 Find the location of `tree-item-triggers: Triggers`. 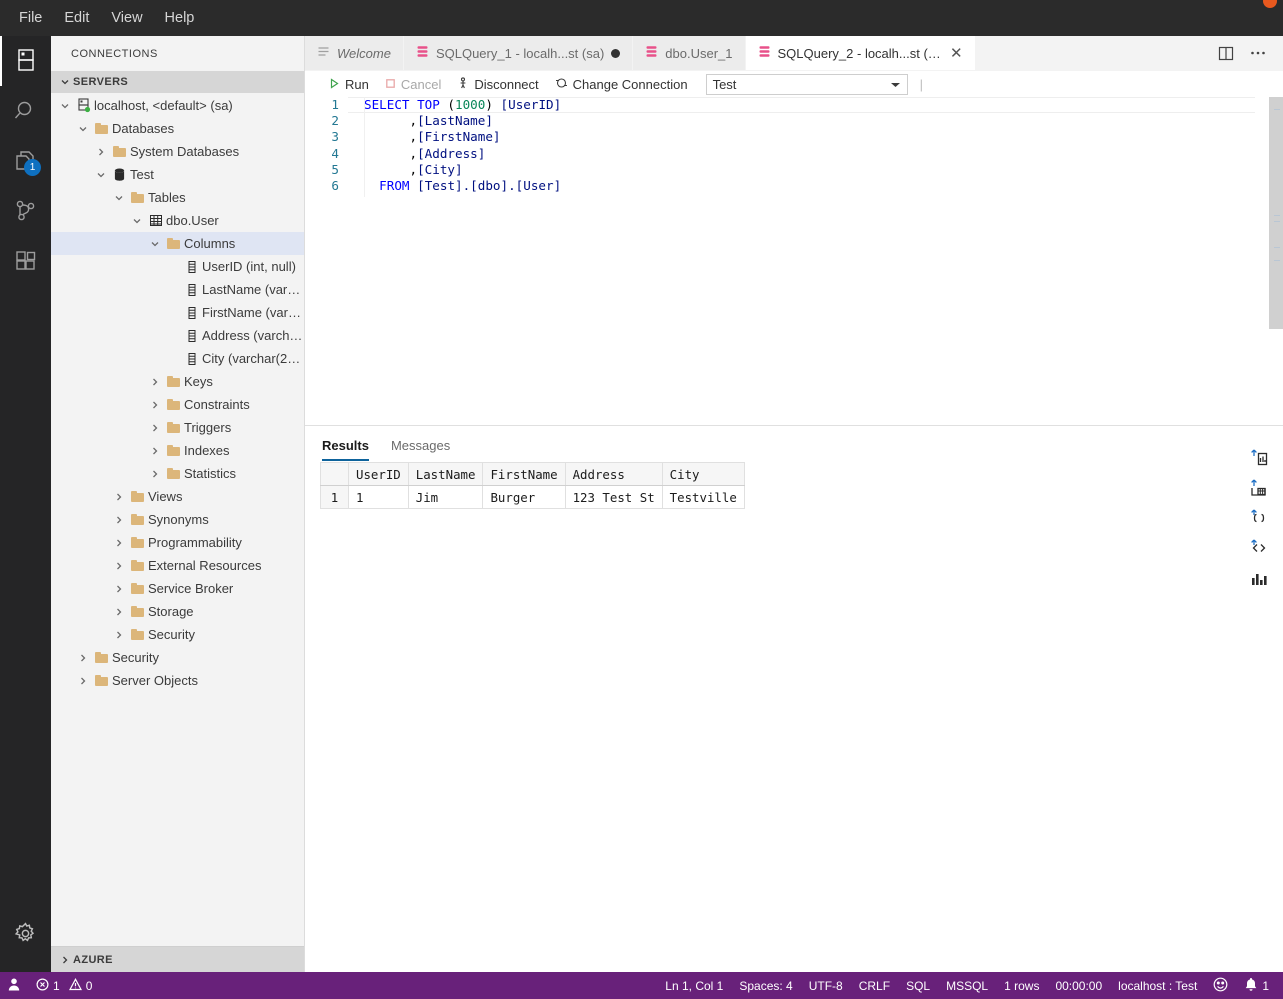

tree-item-triggers: Triggers is located at coordinates (177, 427).